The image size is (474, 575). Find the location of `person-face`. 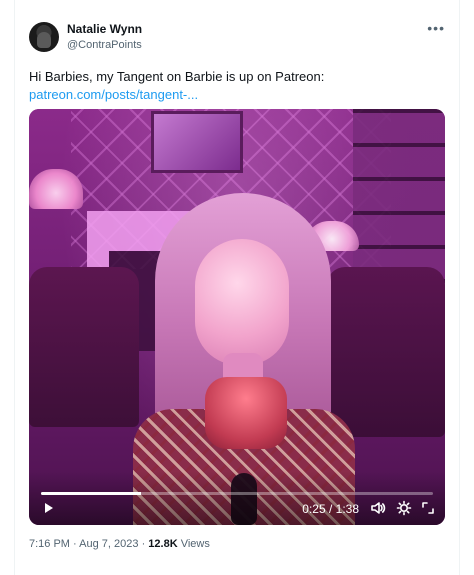

person-face is located at coordinates (242, 302).